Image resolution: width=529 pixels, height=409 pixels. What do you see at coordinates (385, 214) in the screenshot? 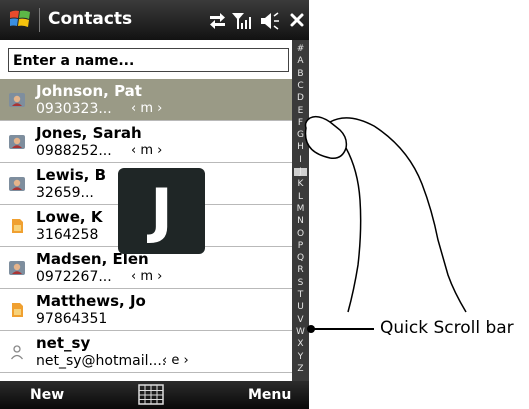
I see `finger-illustration` at bounding box center [385, 214].